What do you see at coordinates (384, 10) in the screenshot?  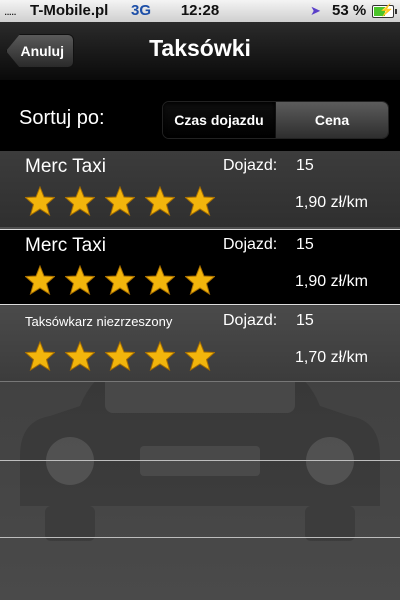 I see `battery-icon: ⚡` at bounding box center [384, 10].